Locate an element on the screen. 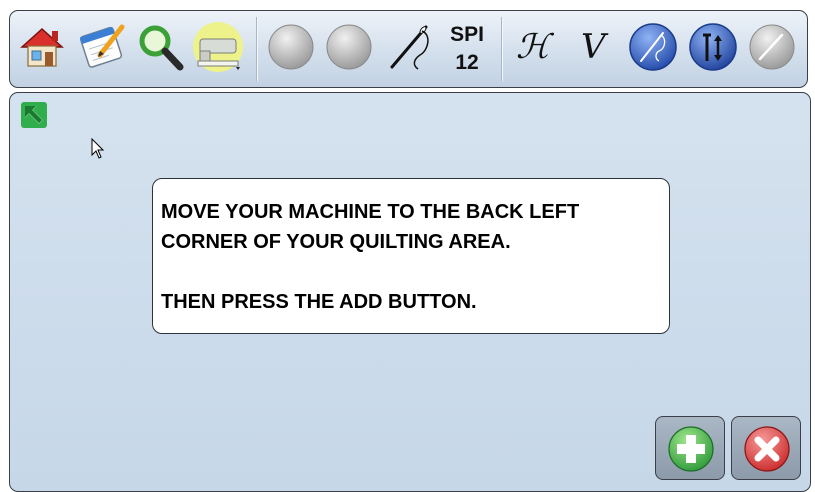 The image size is (815, 492). disabled-needle-button is located at coordinates (772, 47).